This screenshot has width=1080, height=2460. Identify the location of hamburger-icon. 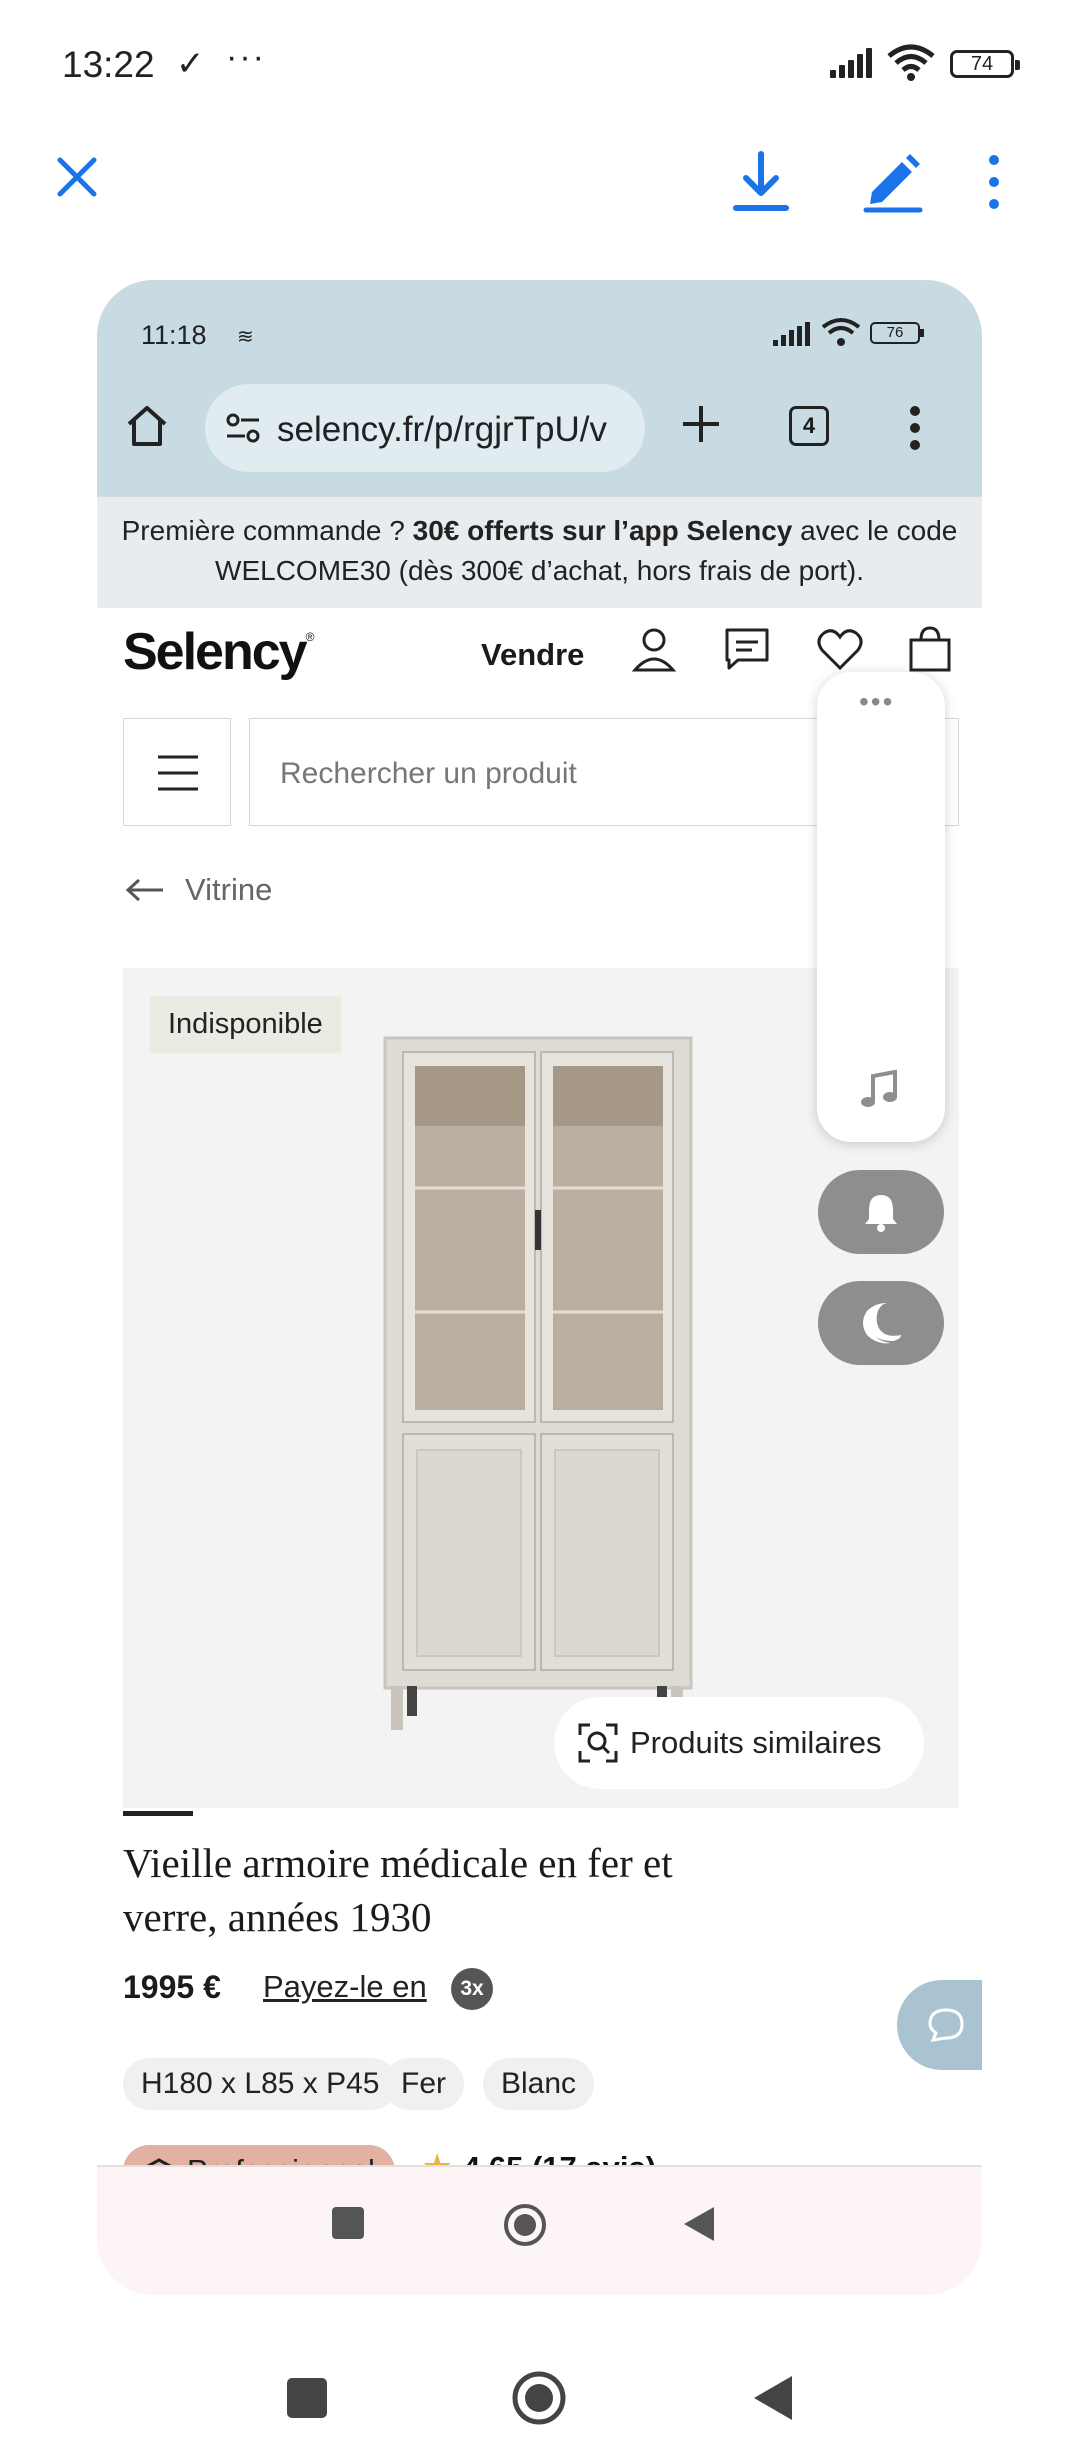
(178, 773).